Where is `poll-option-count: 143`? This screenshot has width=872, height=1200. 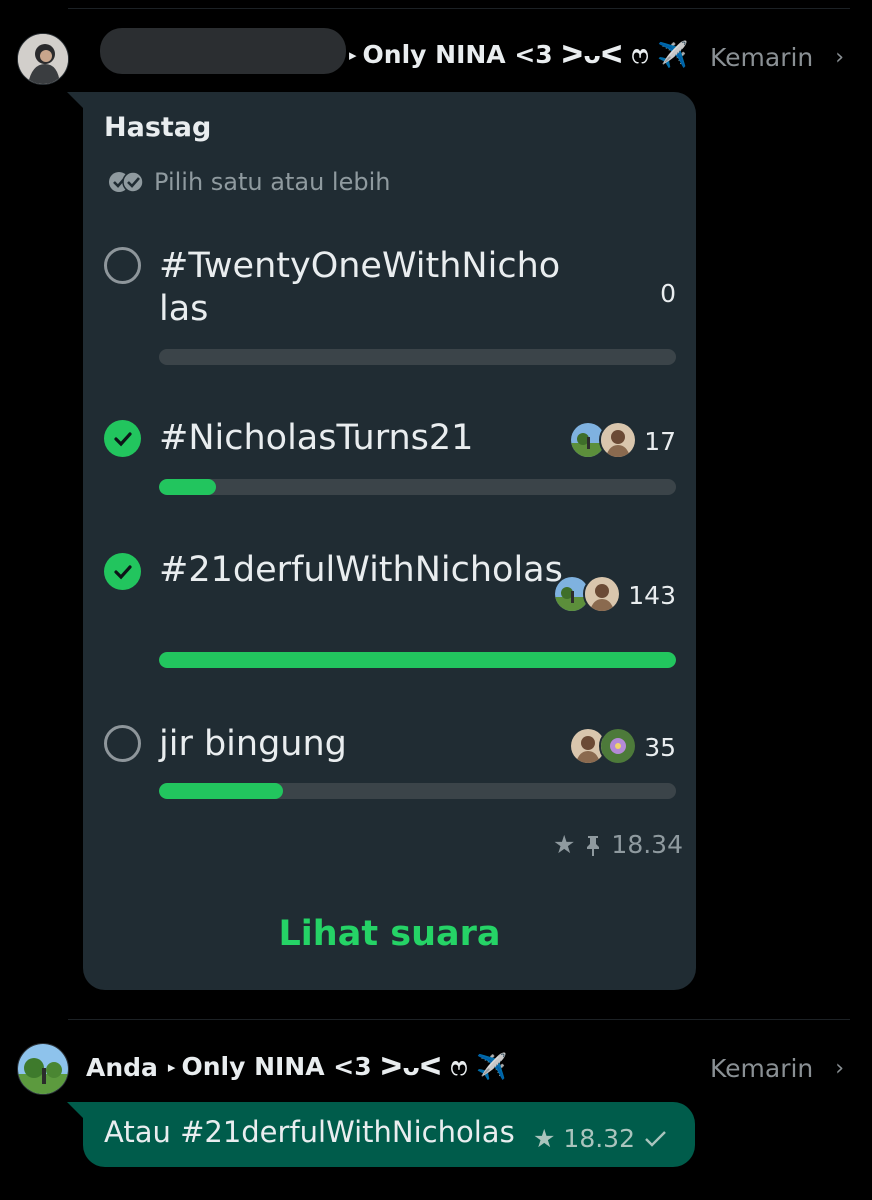
poll-option-count: 143 is located at coordinates (652, 595).